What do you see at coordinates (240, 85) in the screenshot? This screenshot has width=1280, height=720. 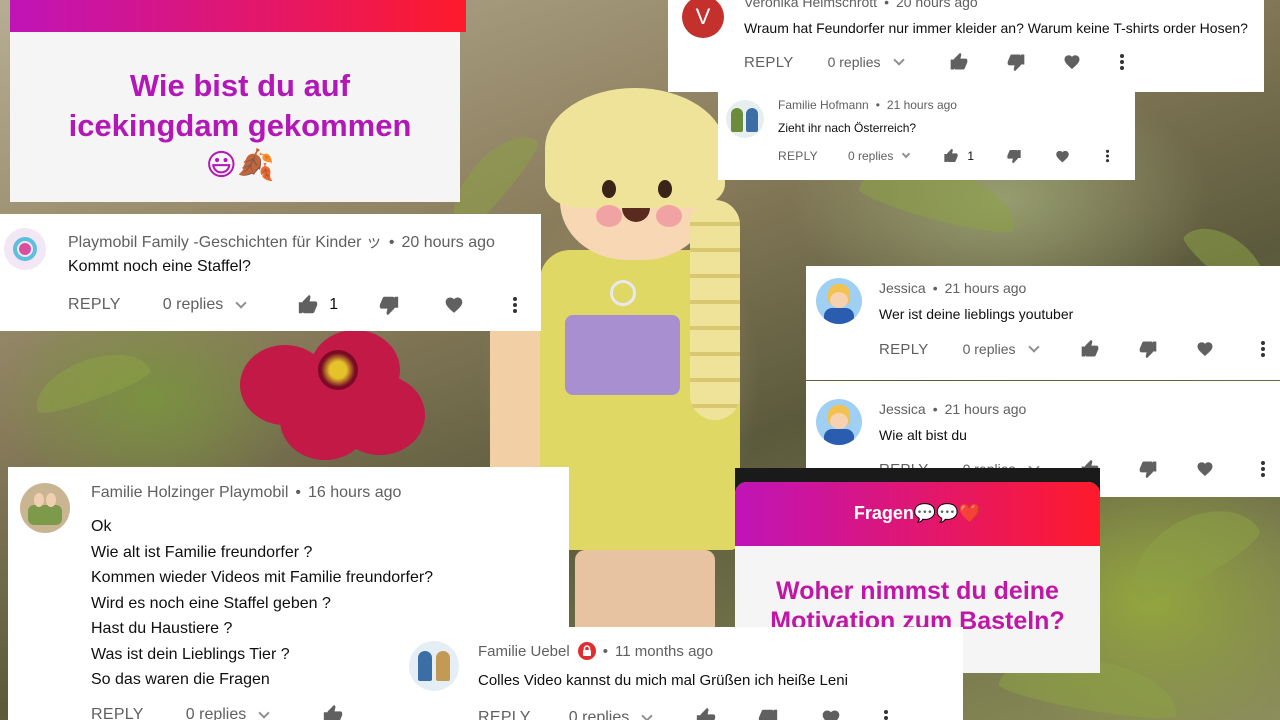 I see `question-line-1: Wie bist du auf` at bounding box center [240, 85].